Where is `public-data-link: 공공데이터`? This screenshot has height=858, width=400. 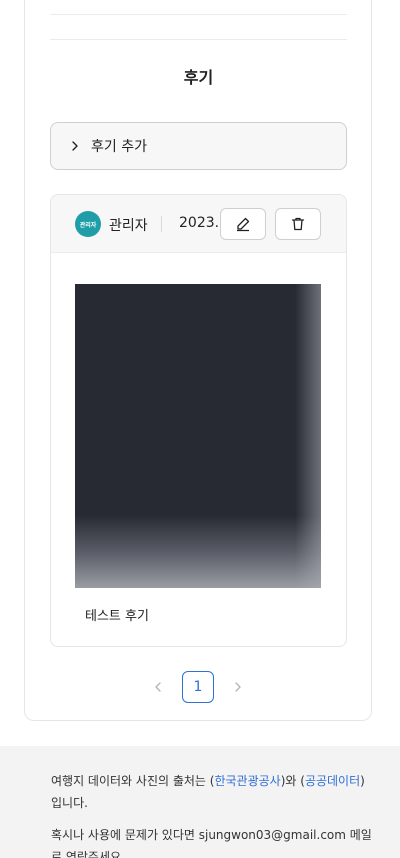 public-data-link: 공공데이터 is located at coordinates (332, 781).